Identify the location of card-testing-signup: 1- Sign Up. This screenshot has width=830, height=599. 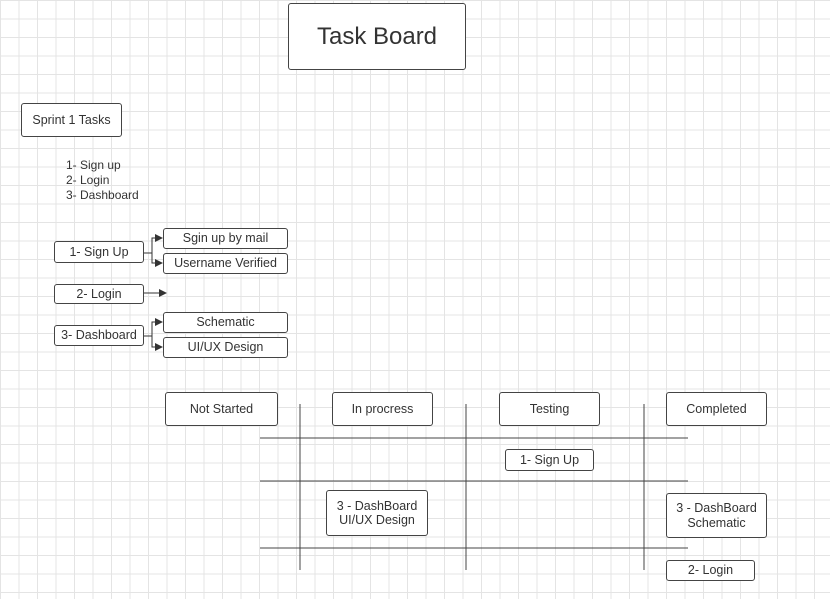
(549, 460).